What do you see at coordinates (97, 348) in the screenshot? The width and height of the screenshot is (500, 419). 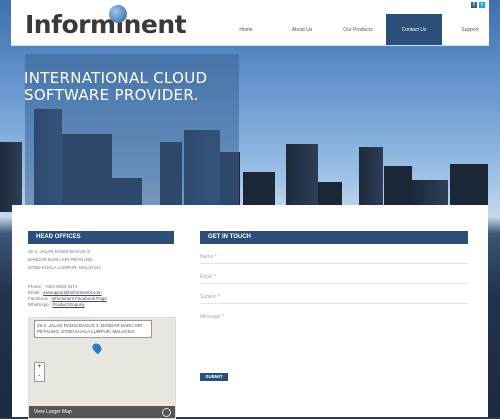 I see `location-pin-icon` at bounding box center [97, 348].